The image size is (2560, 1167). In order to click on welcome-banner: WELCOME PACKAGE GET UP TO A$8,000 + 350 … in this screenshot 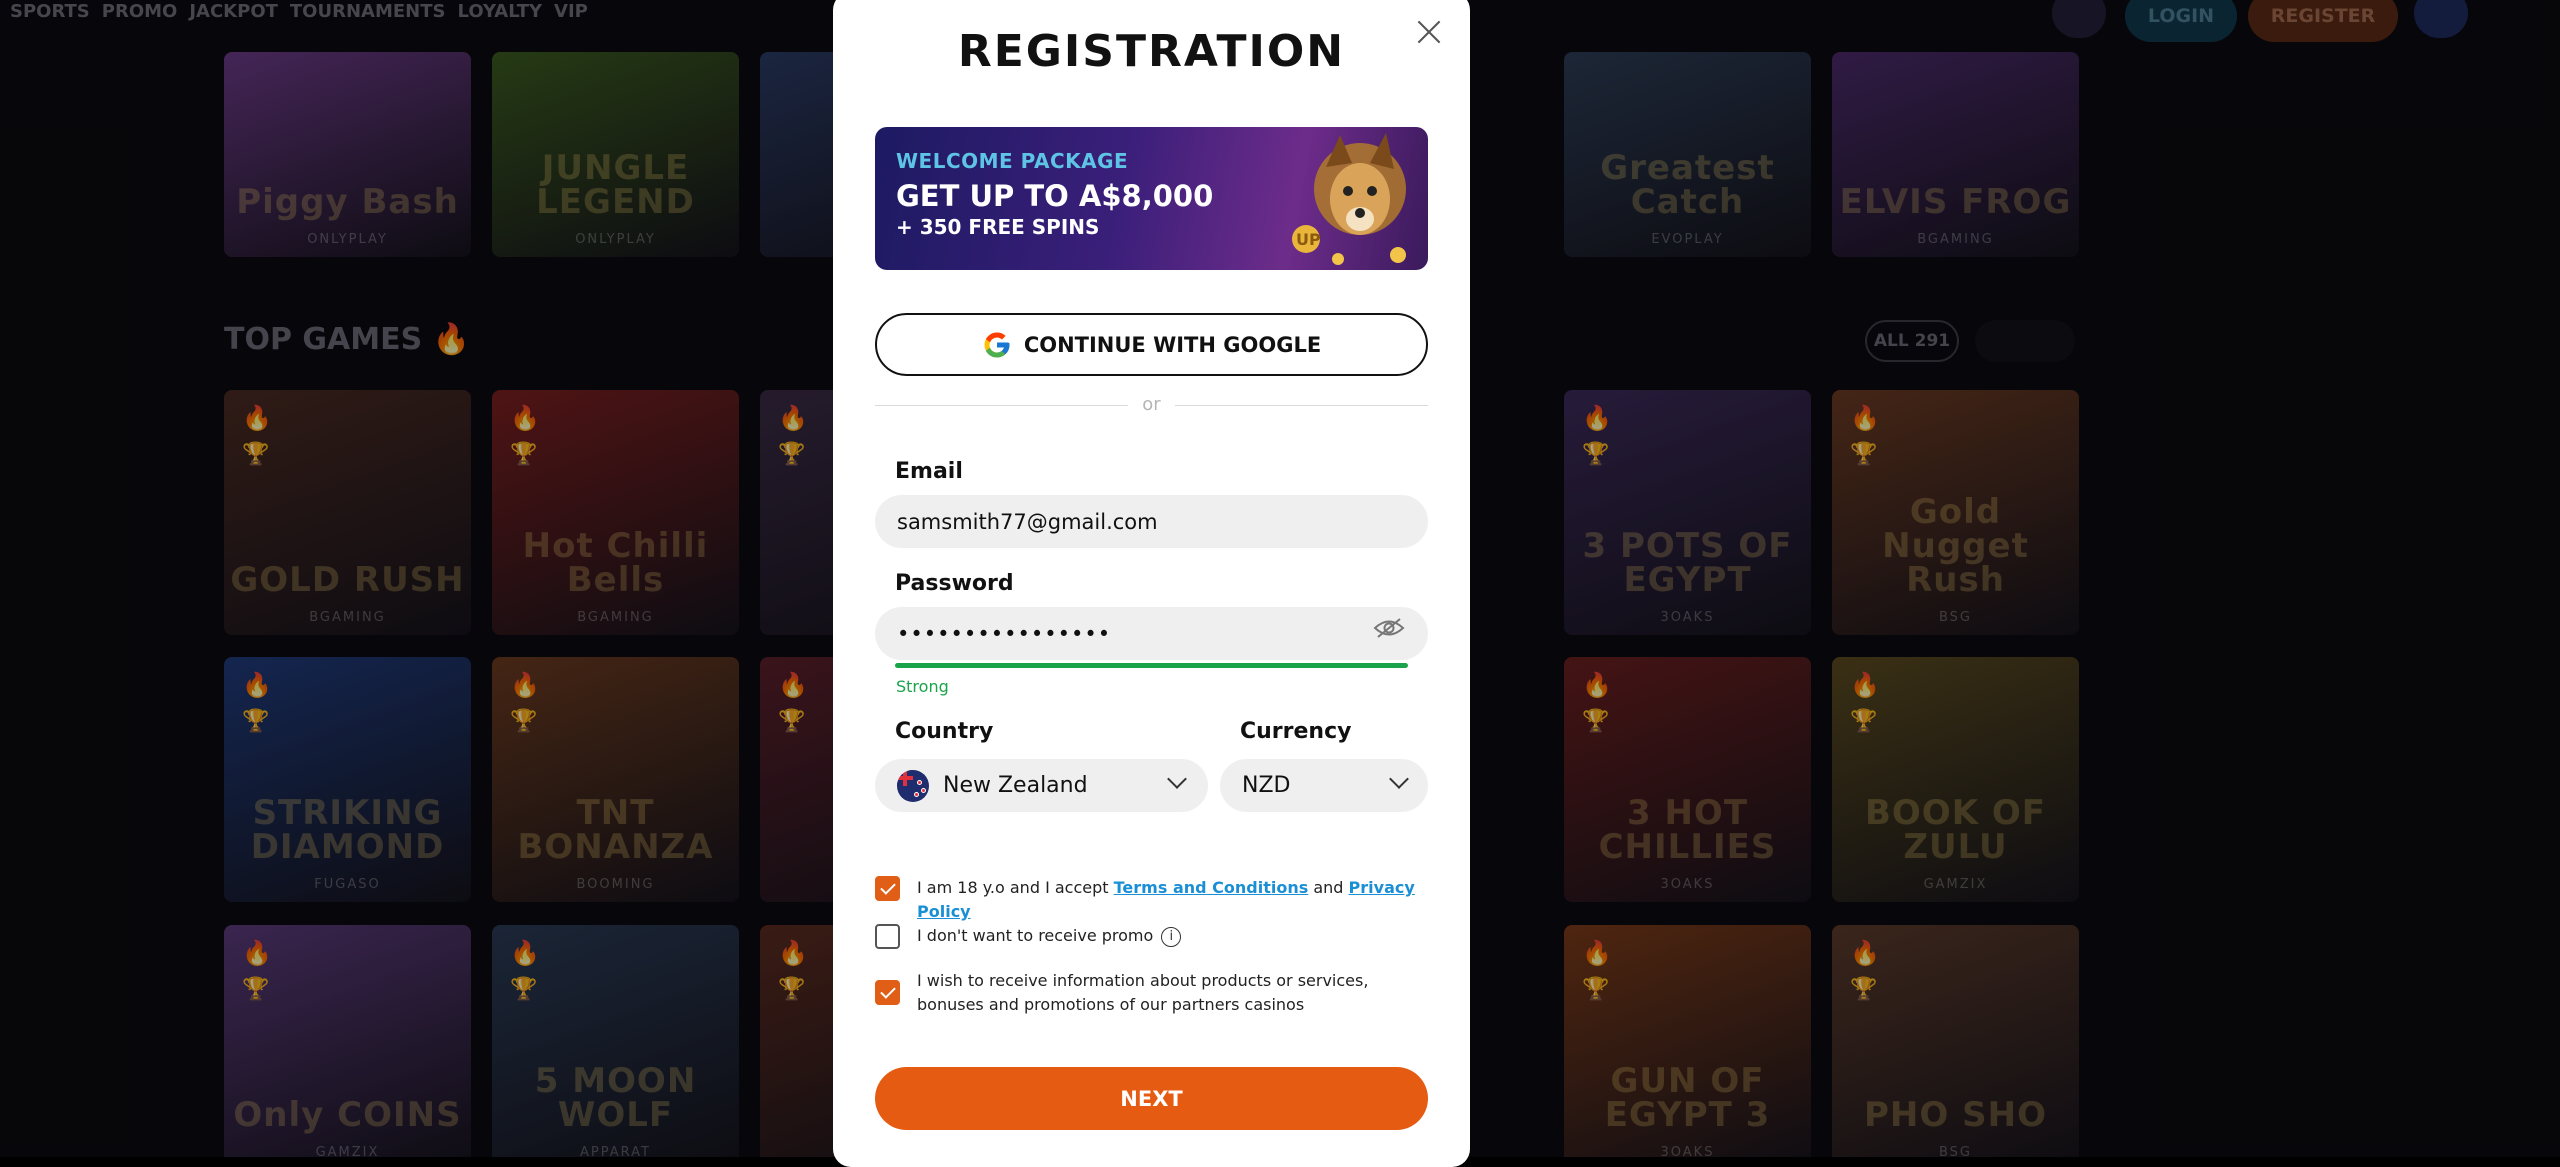, I will do `click(1151, 198)`.